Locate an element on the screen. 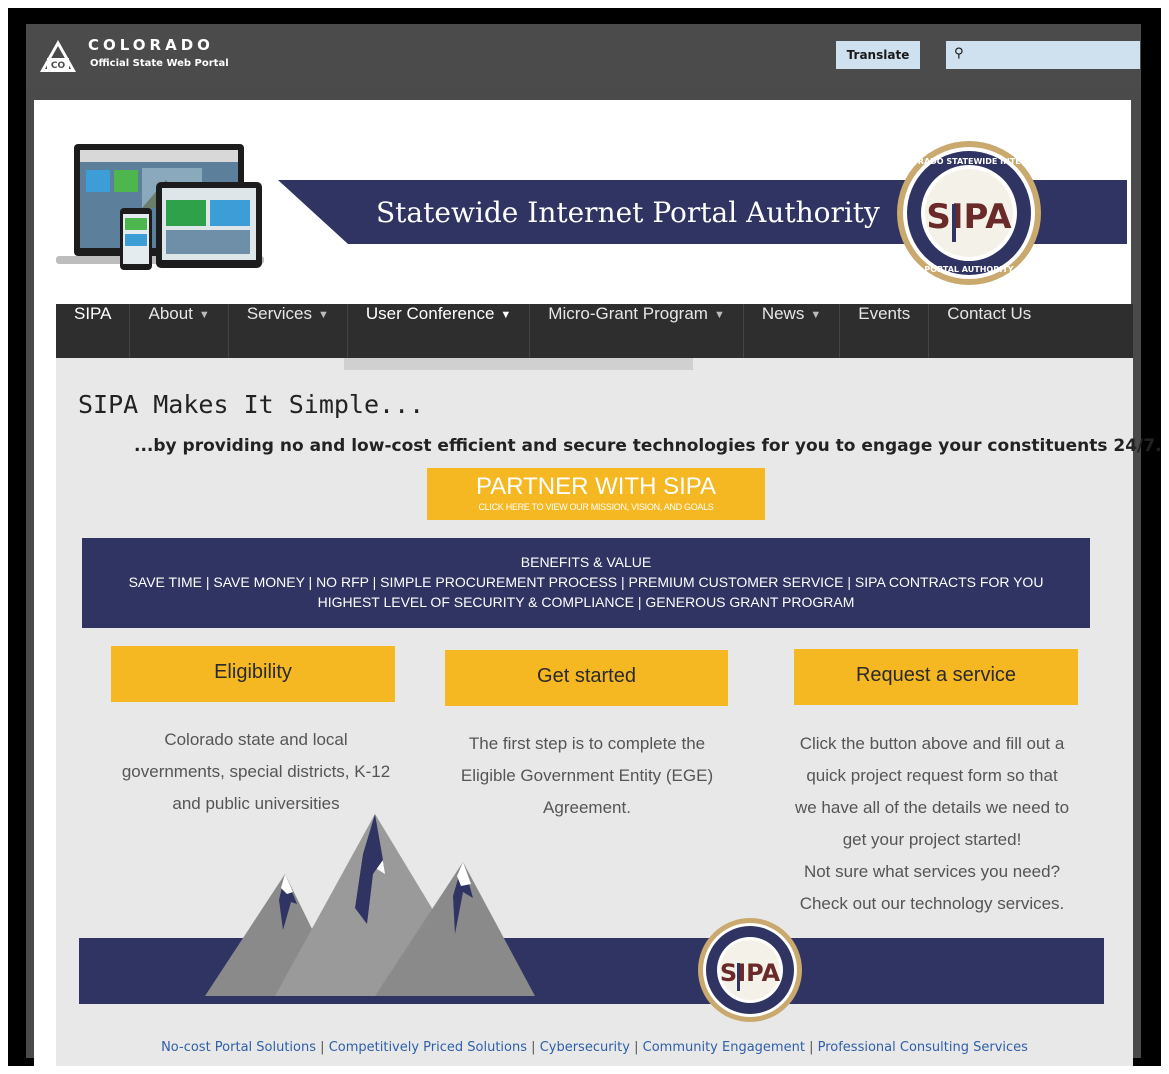 The image size is (1169, 1074). footer-link-priced-solutions: Competitively Priced Solutions is located at coordinates (428, 1047).